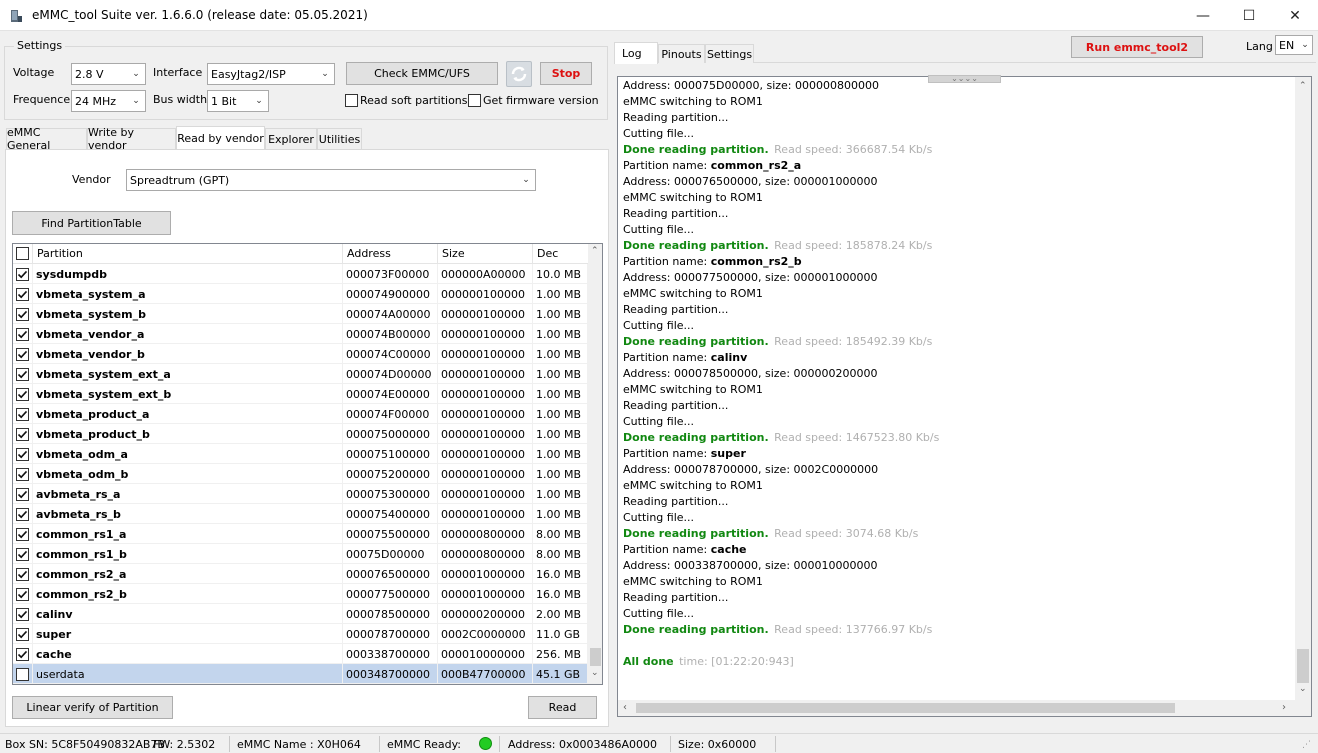 The width and height of the screenshot is (1318, 753). What do you see at coordinates (1294, 45) in the screenshot?
I see `lang-select: EN ⌄` at bounding box center [1294, 45].